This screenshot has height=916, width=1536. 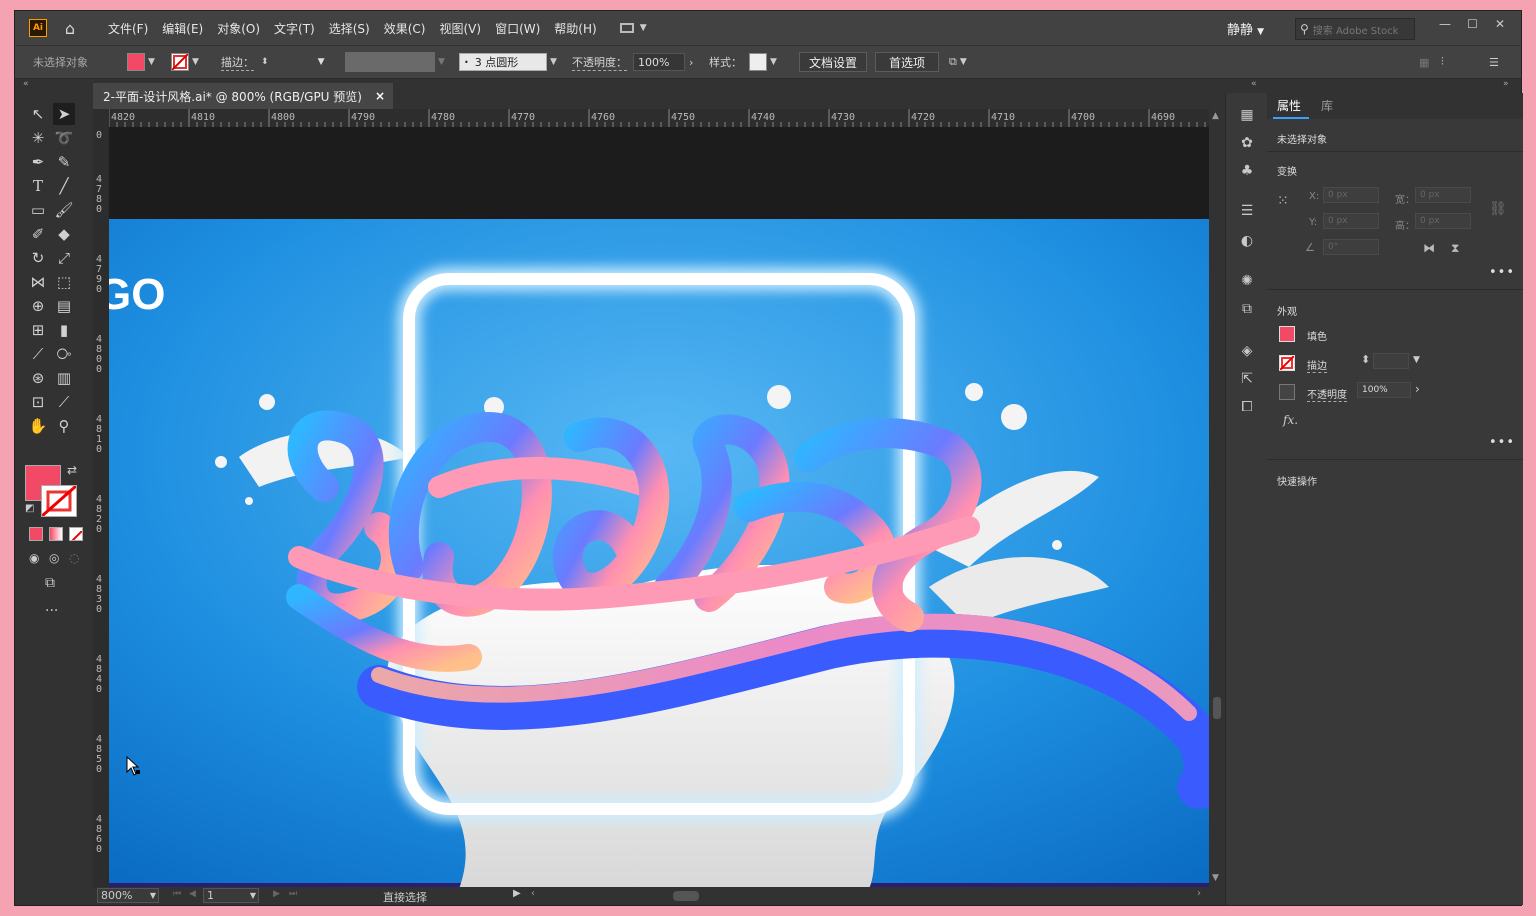 What do you see at coordinates (38, 138) in the screenshot?
I see `magic-wand-tool-icon: ✳` at bounding box center [38, 138].